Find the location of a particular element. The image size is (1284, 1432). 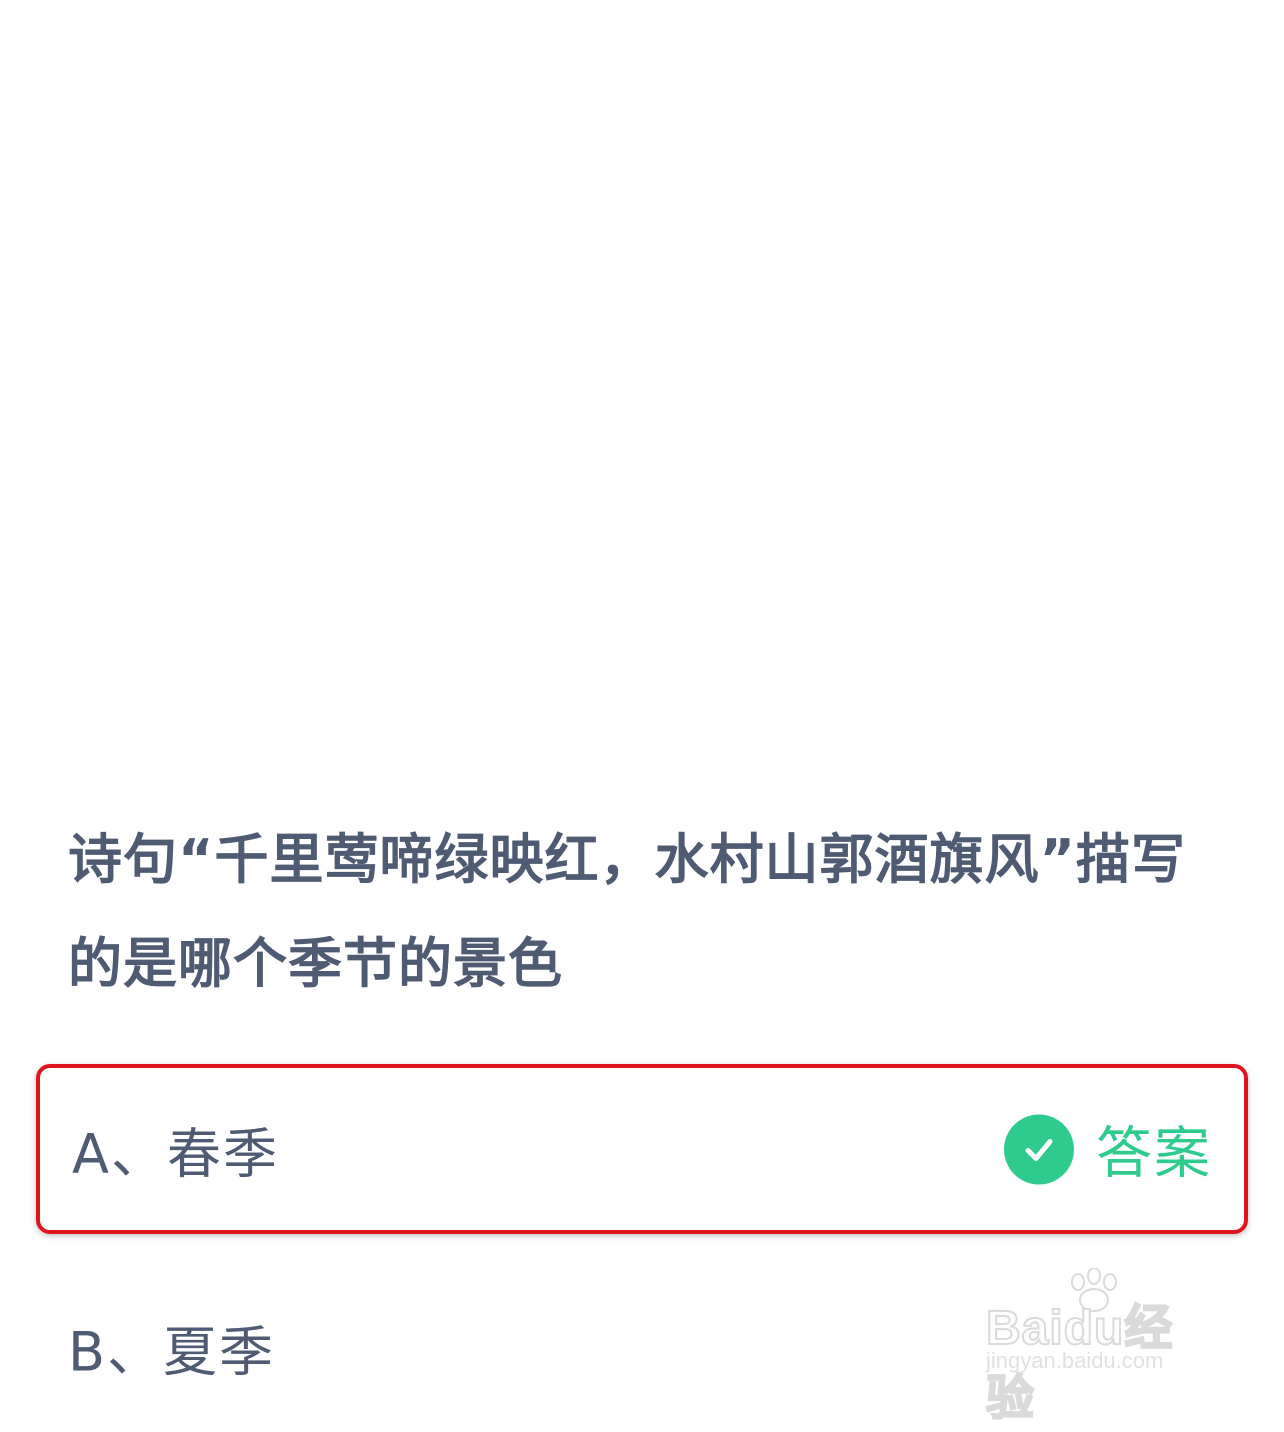

watermark-url: jingyan.baidu.com is located at coordinates (1075, 1360).